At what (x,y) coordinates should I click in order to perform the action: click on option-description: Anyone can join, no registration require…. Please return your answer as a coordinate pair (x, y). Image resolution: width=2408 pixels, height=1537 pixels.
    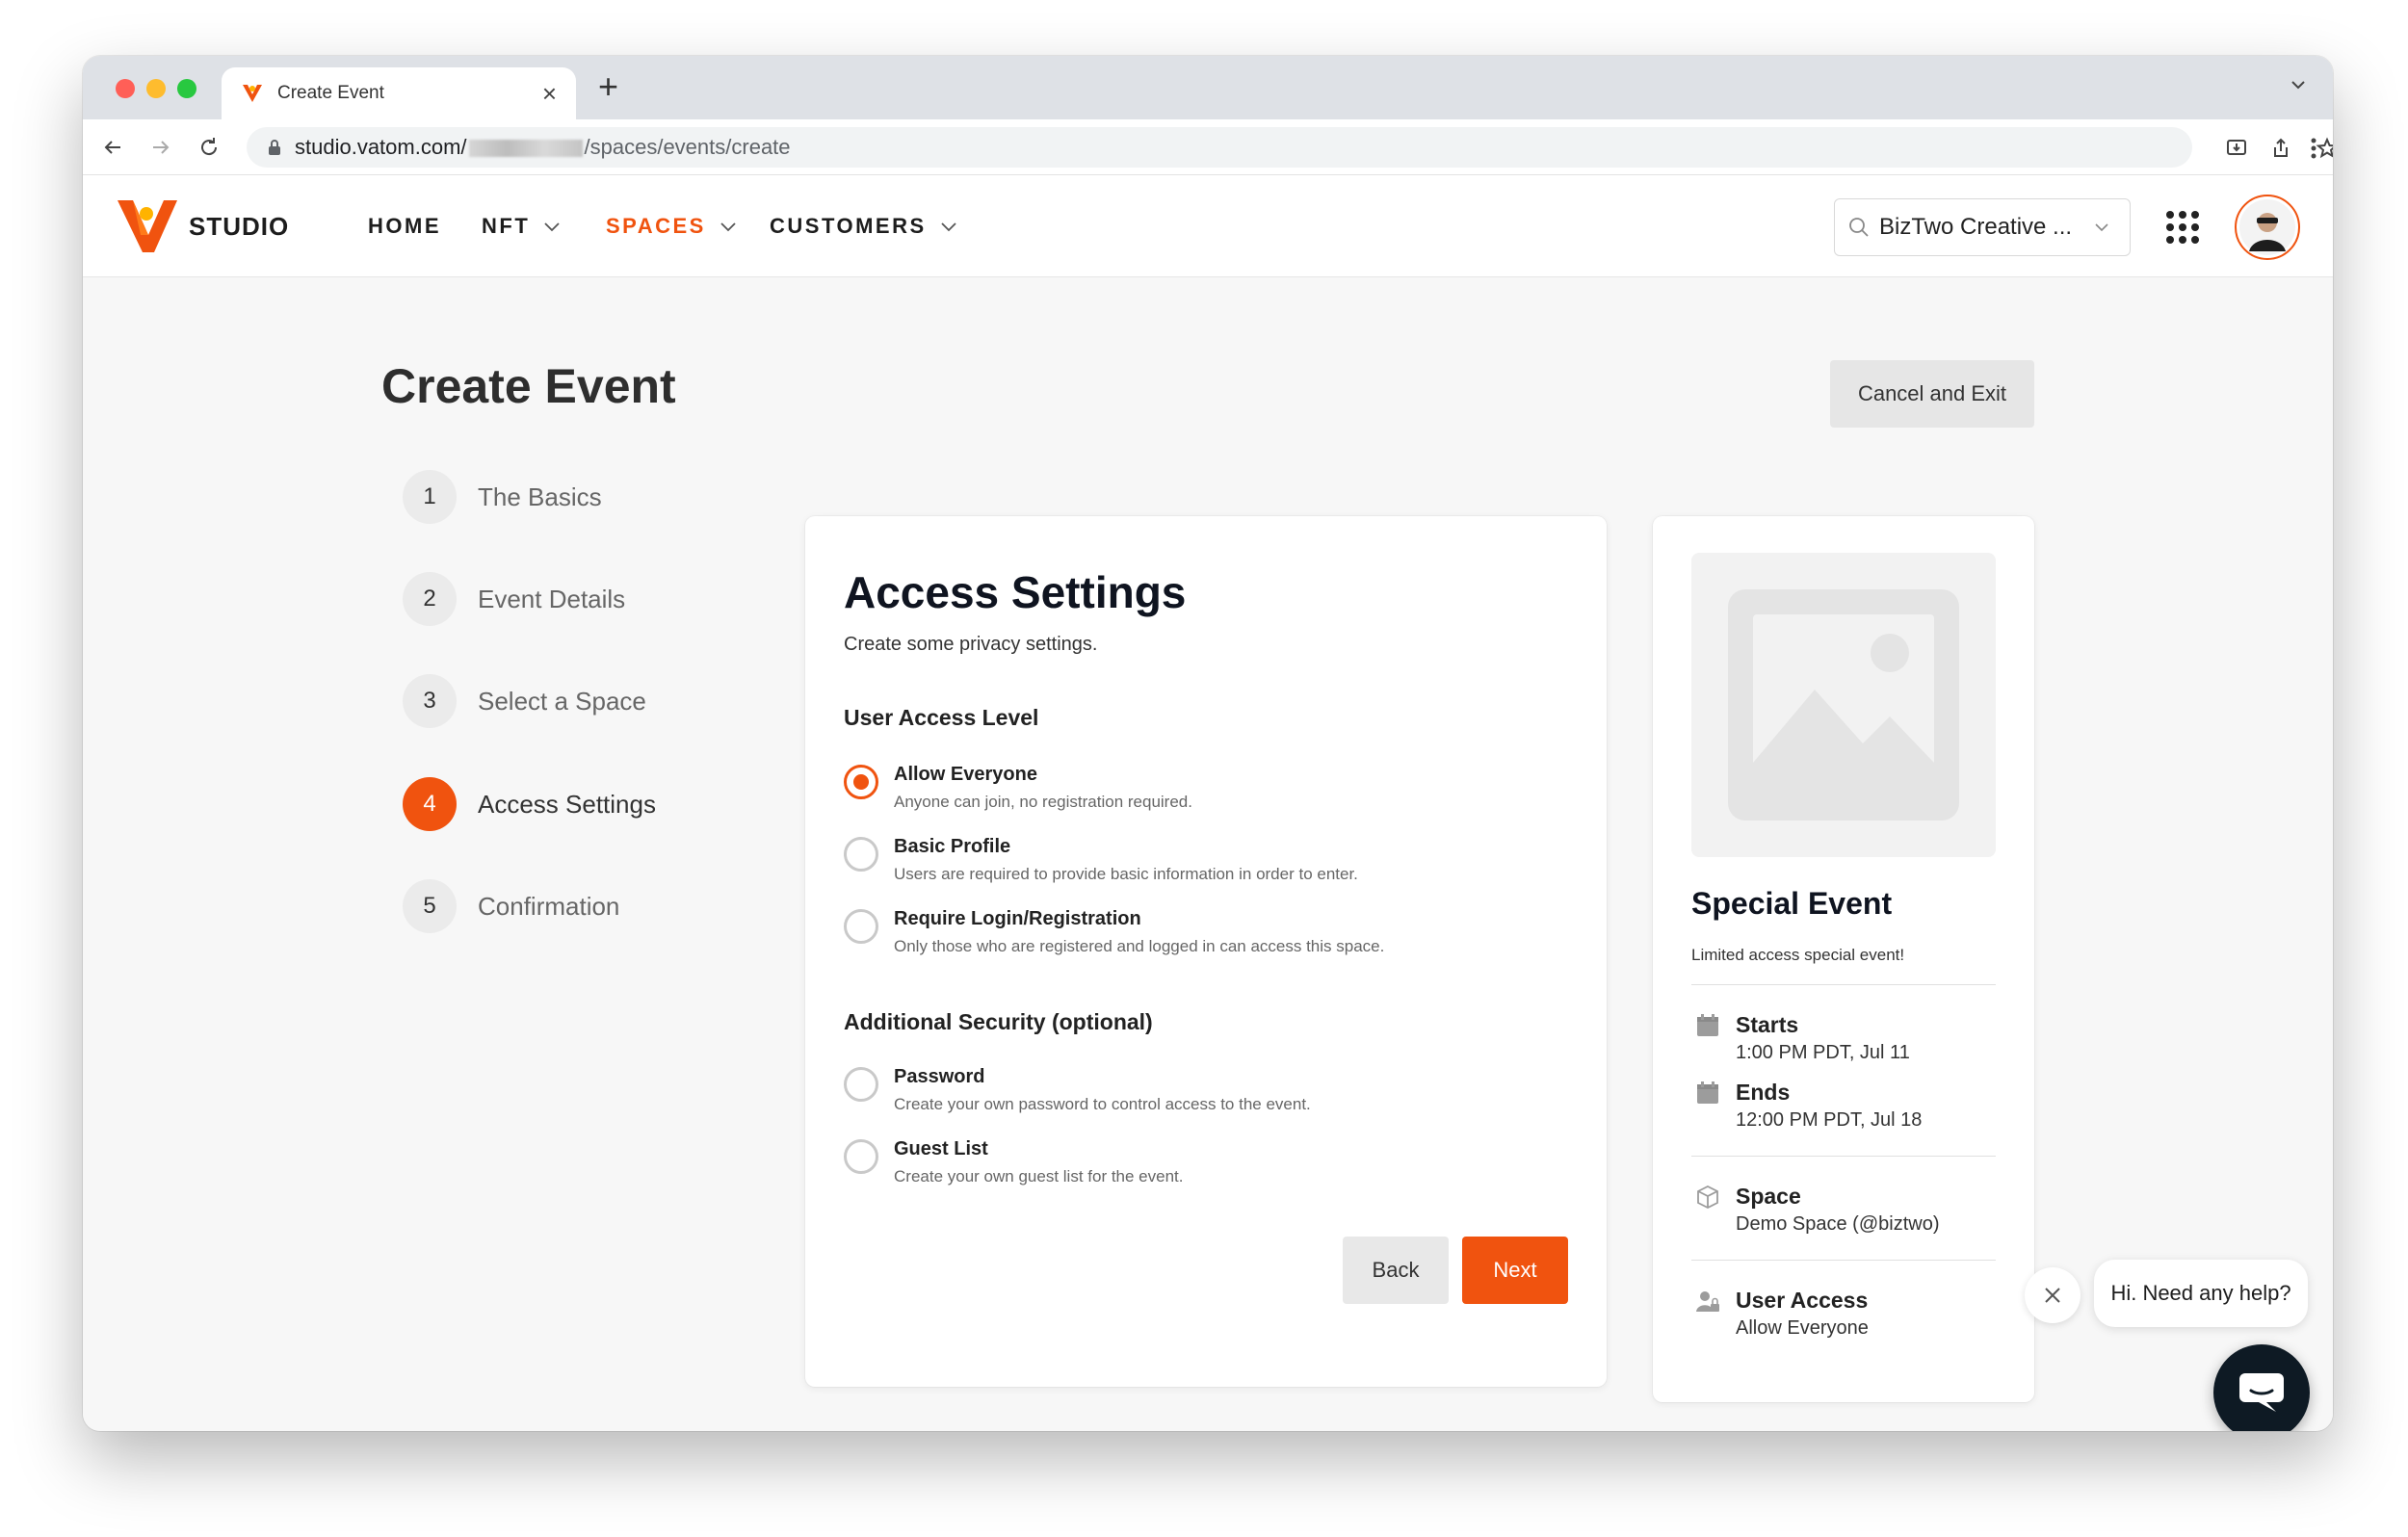
    Looking at the image, I should click on (1043, 802).